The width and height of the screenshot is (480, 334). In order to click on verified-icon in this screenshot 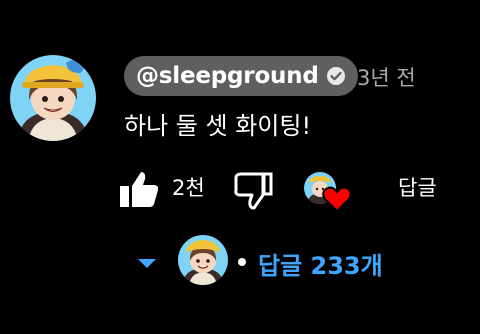, I will do `click(336, 76)`.